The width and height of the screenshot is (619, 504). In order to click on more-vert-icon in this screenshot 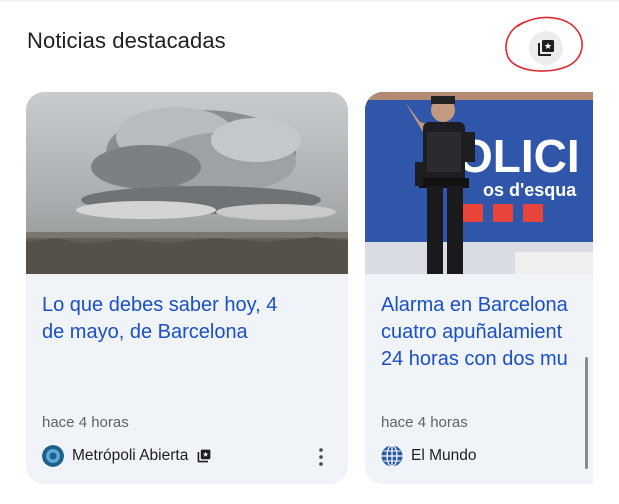, I will do `click(321, 457)`.